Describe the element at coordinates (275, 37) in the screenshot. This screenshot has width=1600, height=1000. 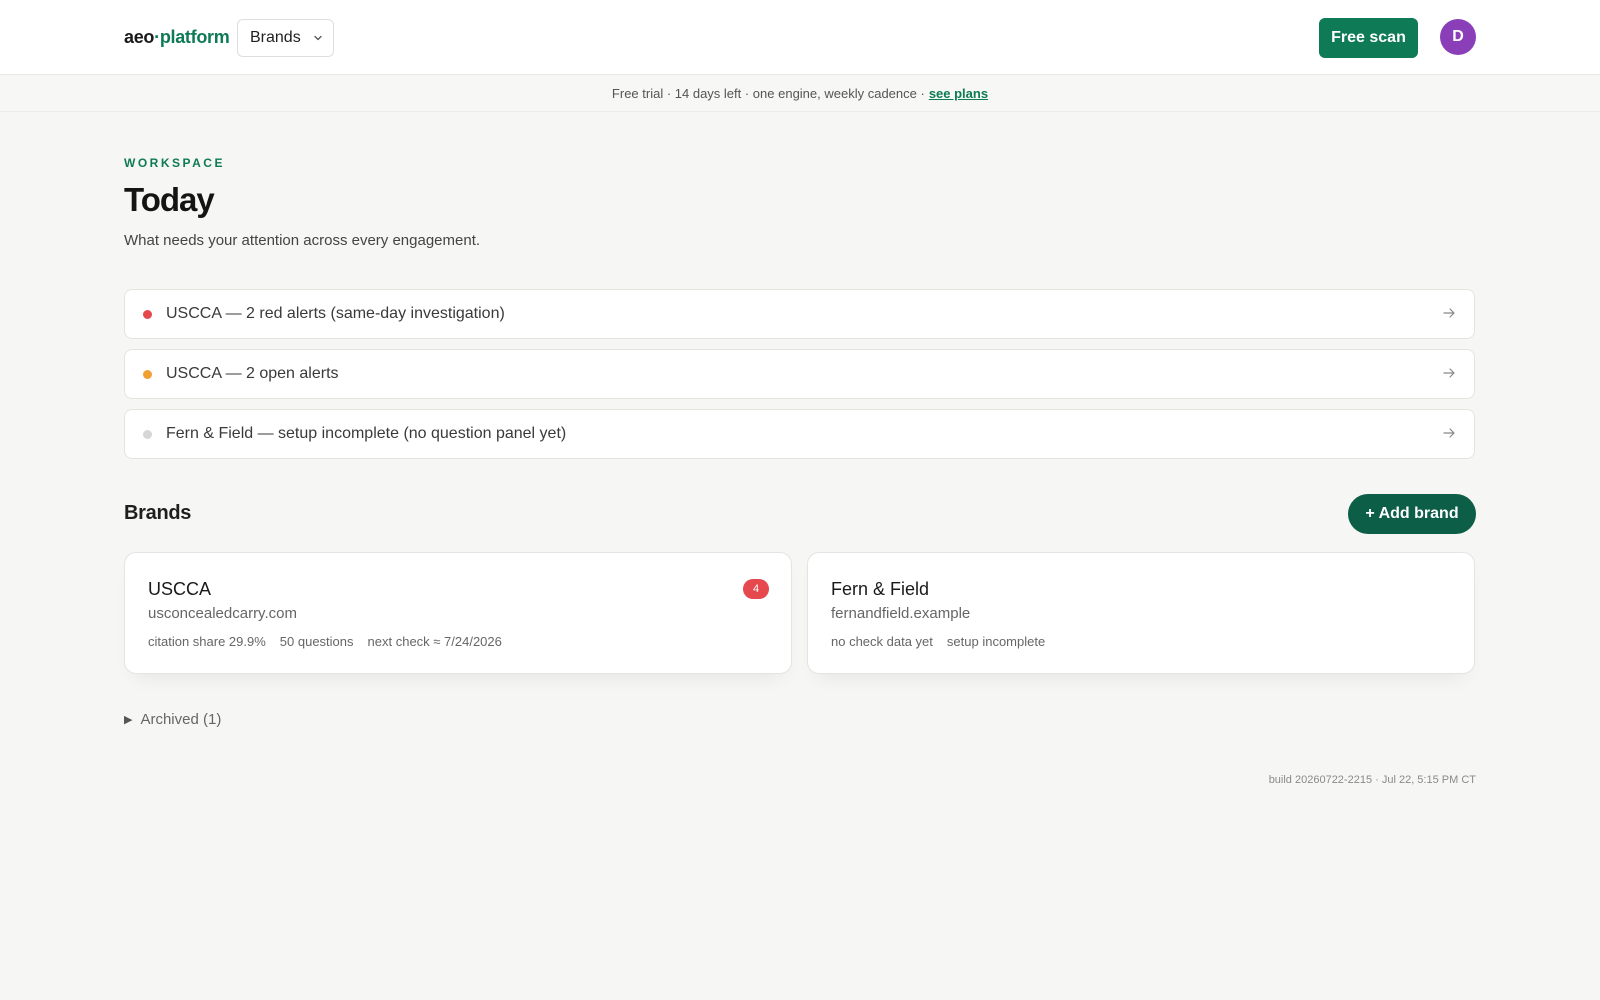
I see `brands-dropdown-label: Brands` at that location.